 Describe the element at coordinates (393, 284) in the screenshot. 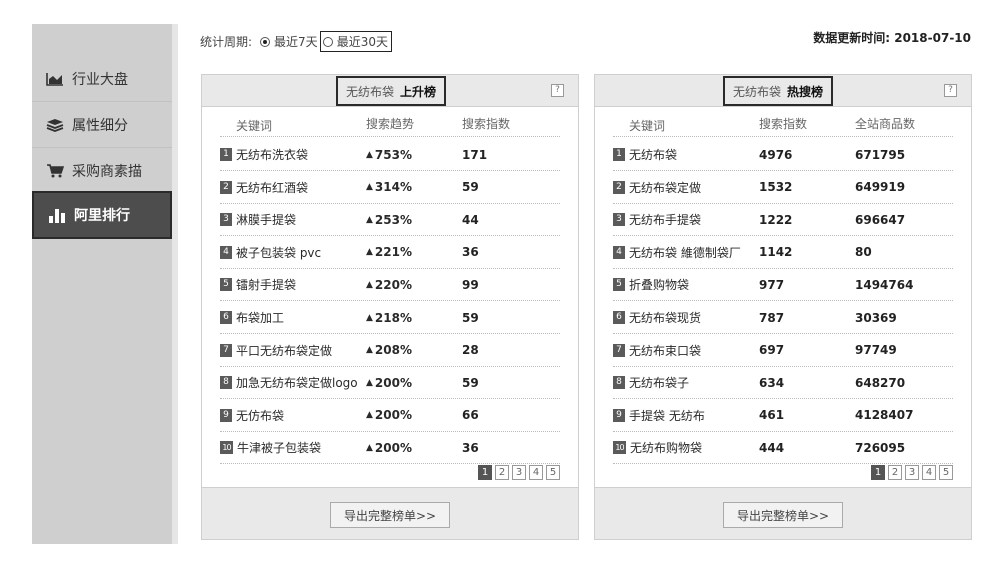

I see `trend-value: 220%` at that location.